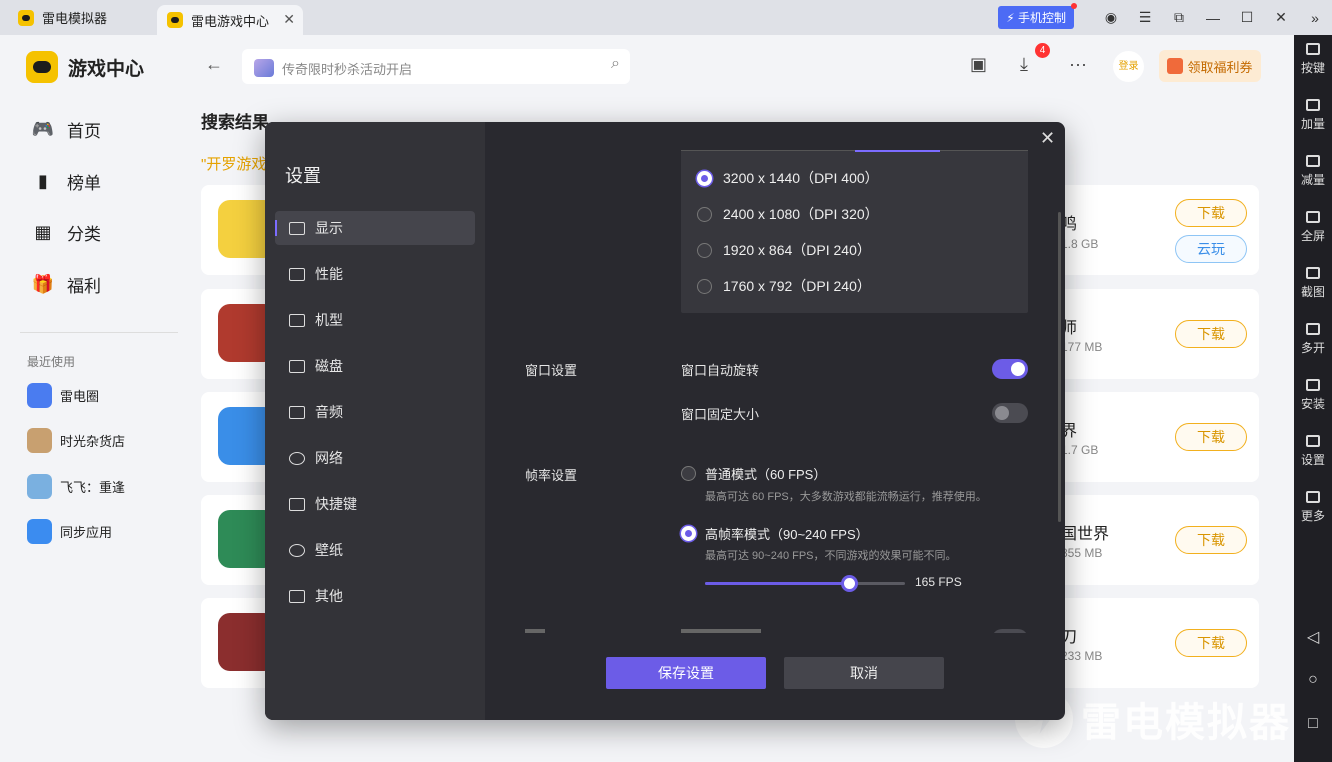 The height and width of the screenshot is (762, 1332). Describe the element at coordinates (375, 596) in the screenshot. I see `settings-tab-other: 其他` at that location.